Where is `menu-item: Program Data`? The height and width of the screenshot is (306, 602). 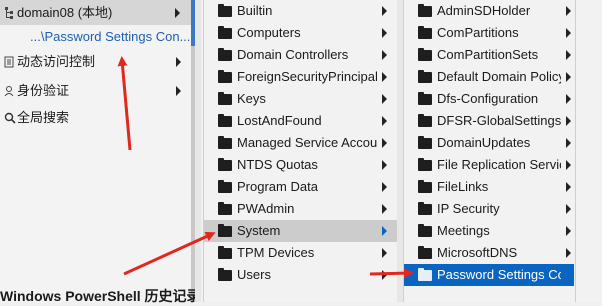 menu-item: Program Data is located at coordinates (300, 187).